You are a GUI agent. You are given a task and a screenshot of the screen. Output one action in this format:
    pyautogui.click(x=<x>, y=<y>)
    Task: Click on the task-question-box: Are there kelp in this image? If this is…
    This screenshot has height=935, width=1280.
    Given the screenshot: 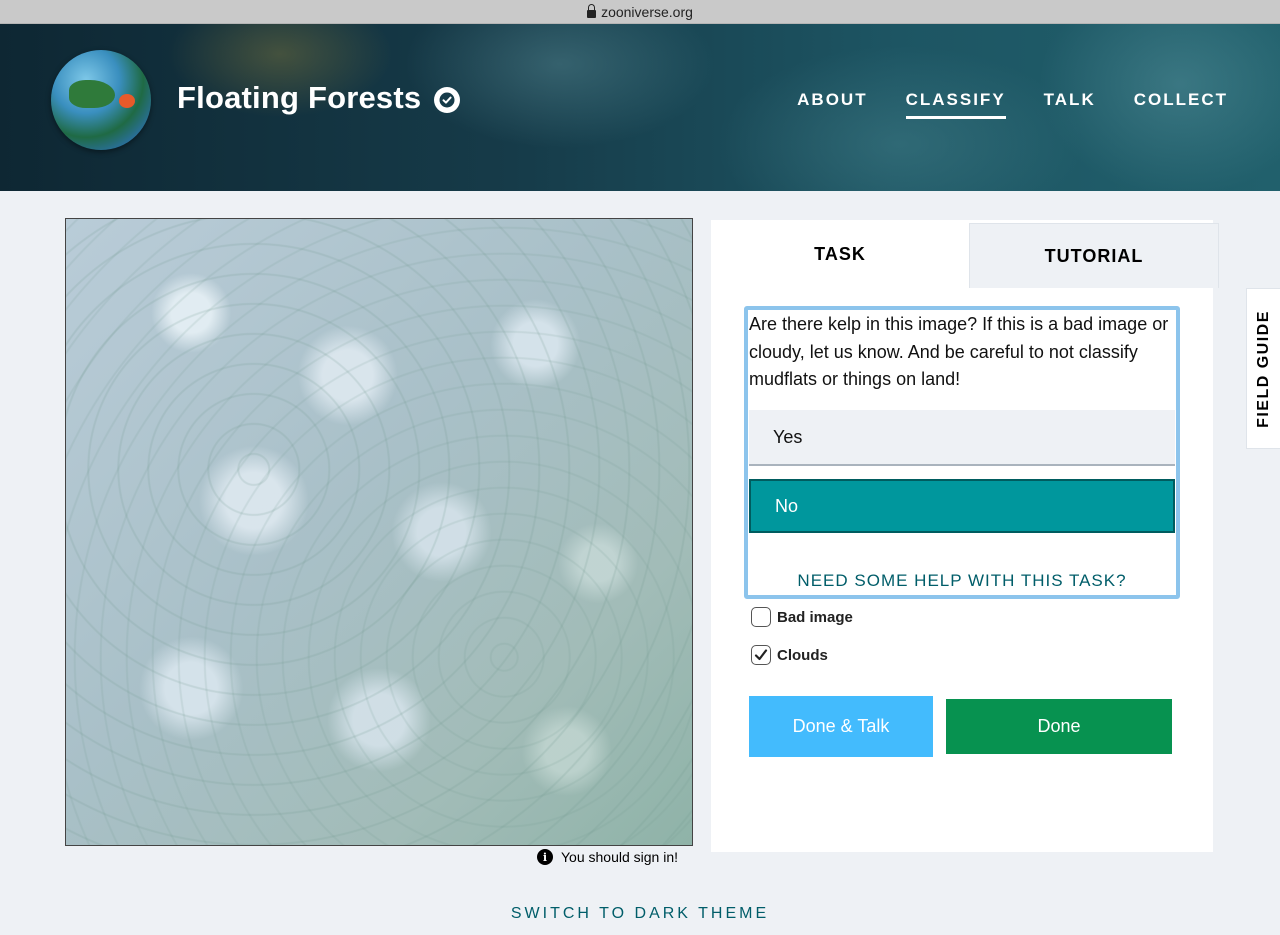 What is the action you would take?
    pyautogui.click(x=962, y=452)
    